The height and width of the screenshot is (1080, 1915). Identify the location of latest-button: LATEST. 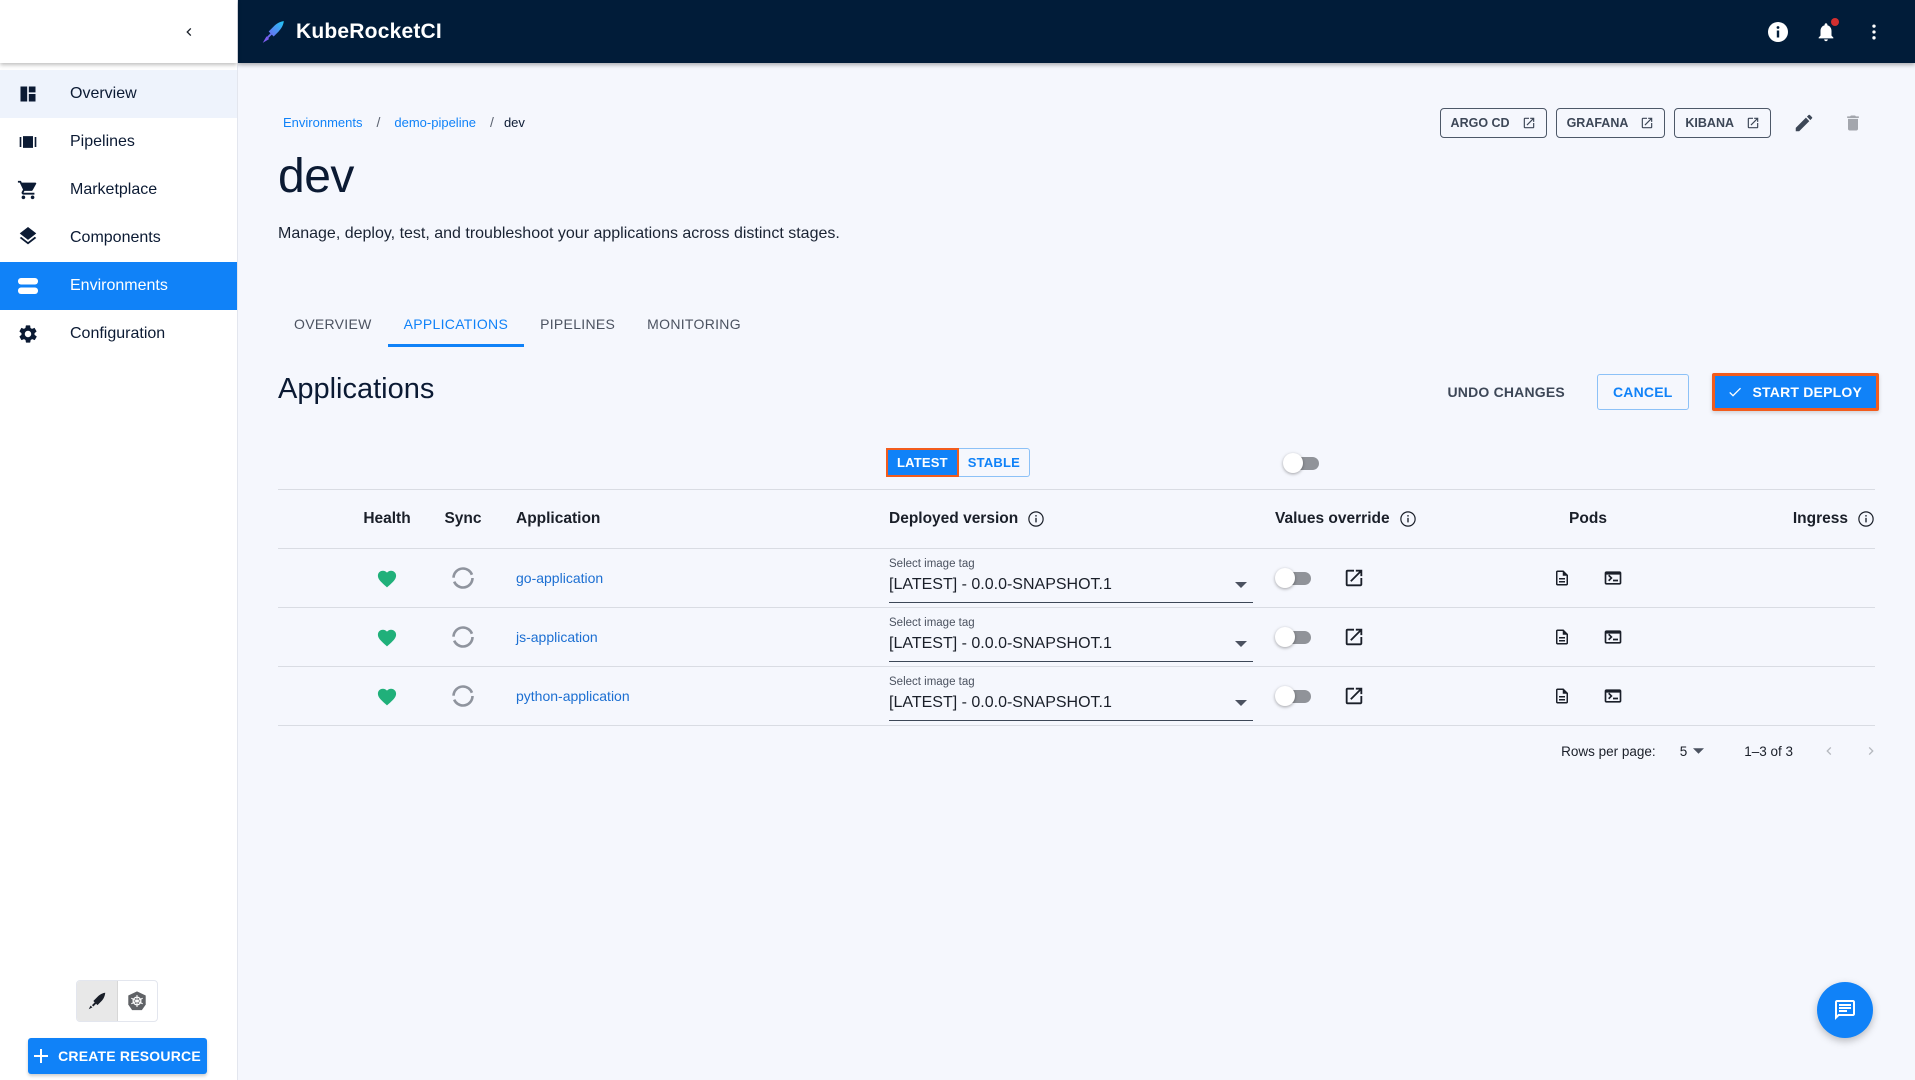
(922, 462).